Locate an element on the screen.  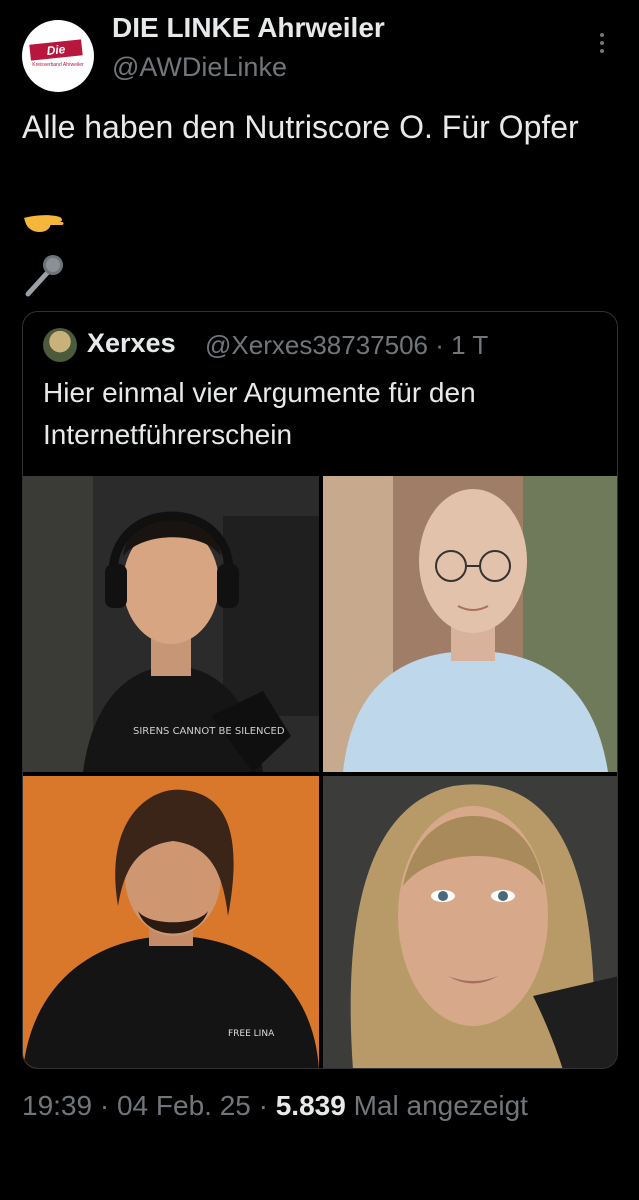
tweet-text: Alle haben den Nutriscore O. Für Opfer is located at coordinates (300, 127).